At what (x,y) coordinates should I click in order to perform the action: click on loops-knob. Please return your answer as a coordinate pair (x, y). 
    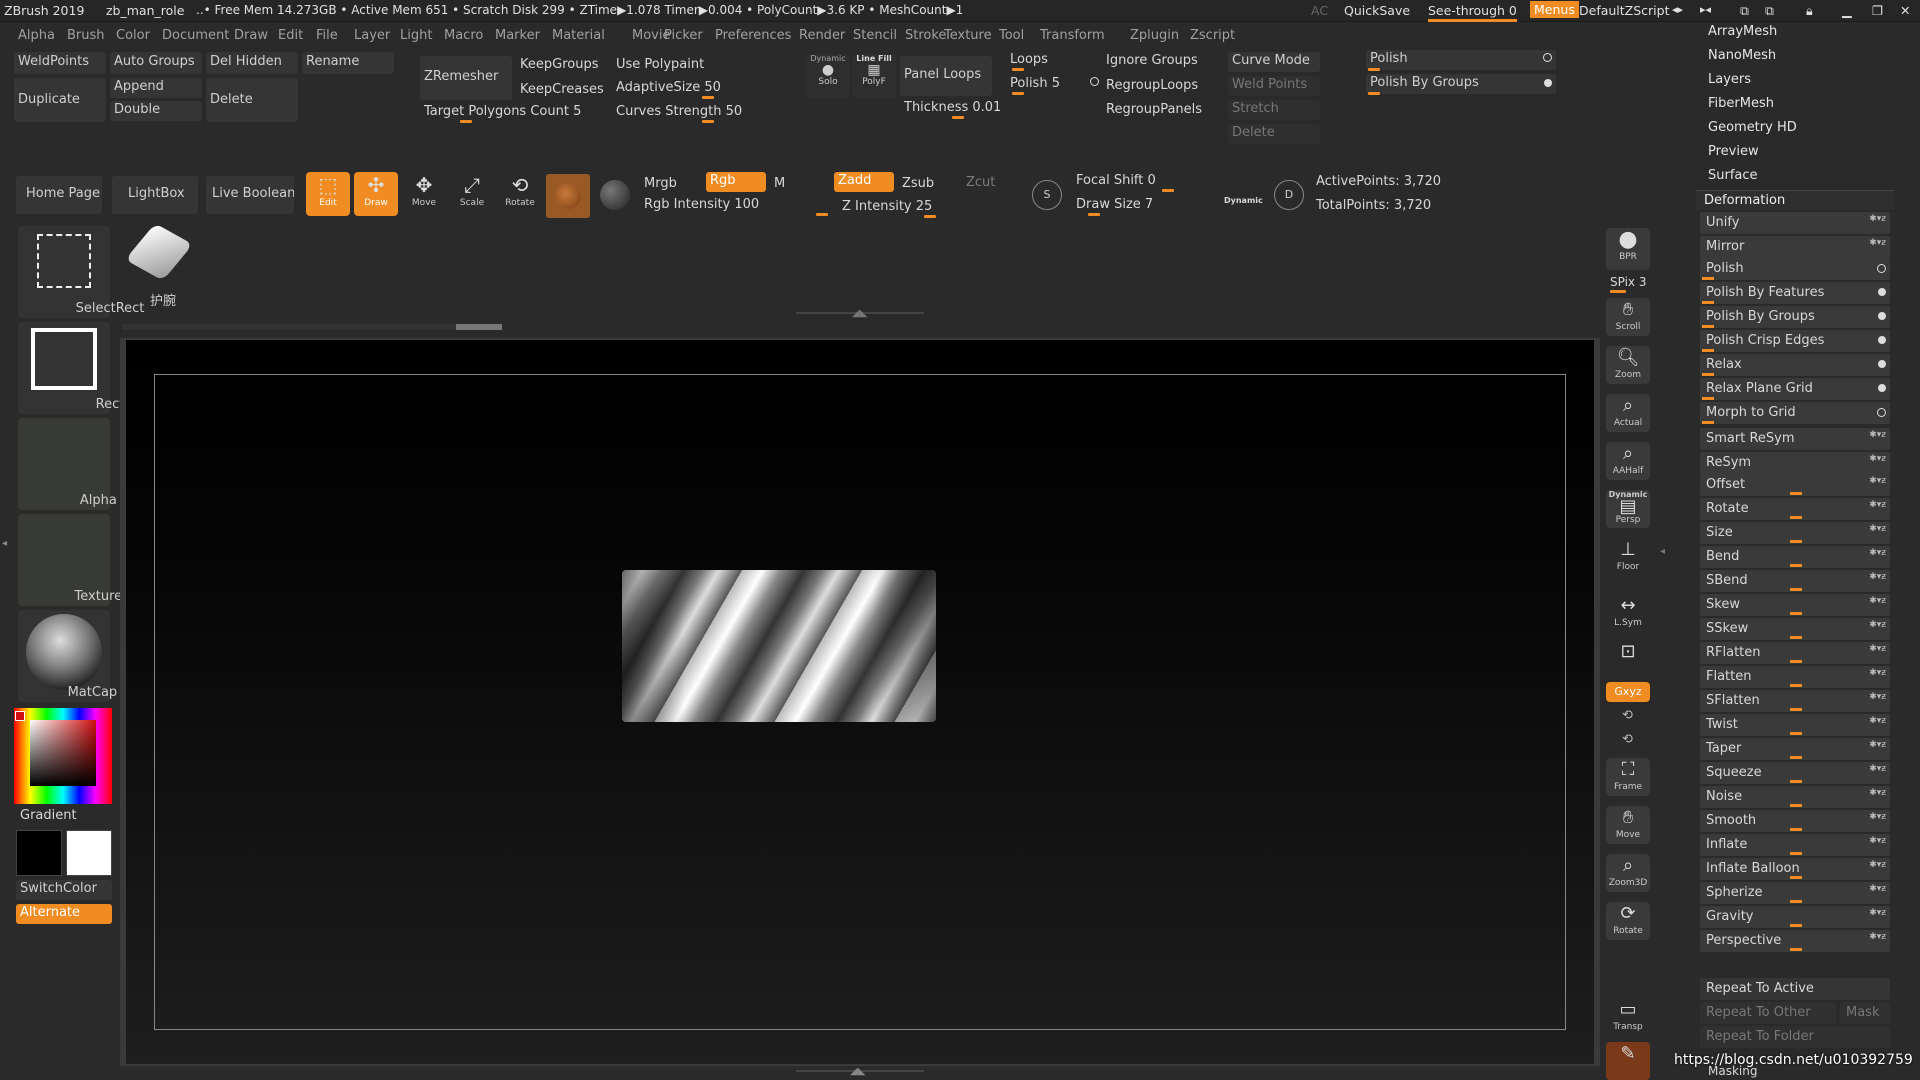
    Looking at the image, I should click on (1018, 69).